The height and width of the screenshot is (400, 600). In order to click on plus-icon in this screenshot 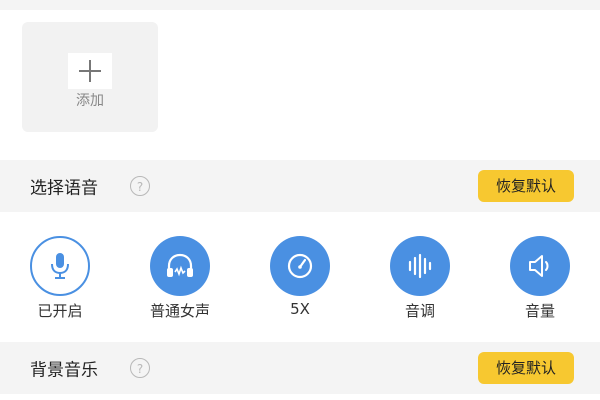, I will do `click(90, 71)`.